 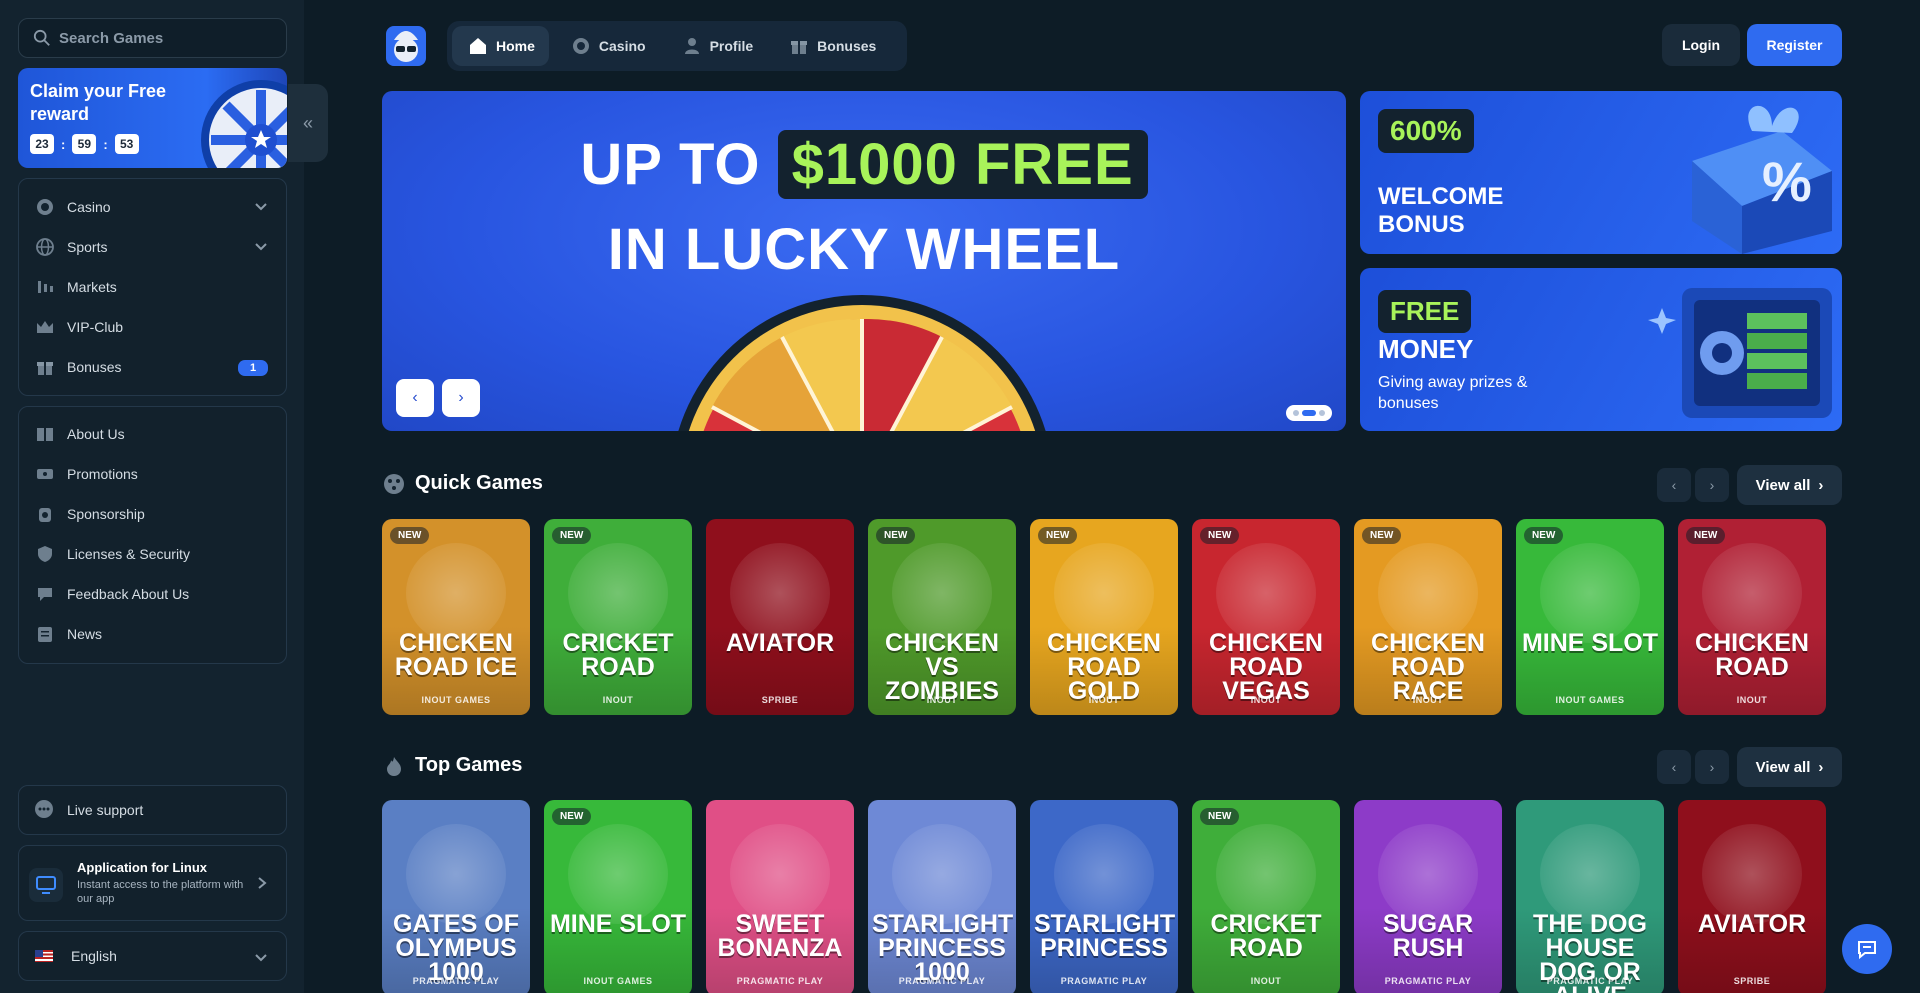 I want to click on language-selector: English, so click(x=152, y=956).